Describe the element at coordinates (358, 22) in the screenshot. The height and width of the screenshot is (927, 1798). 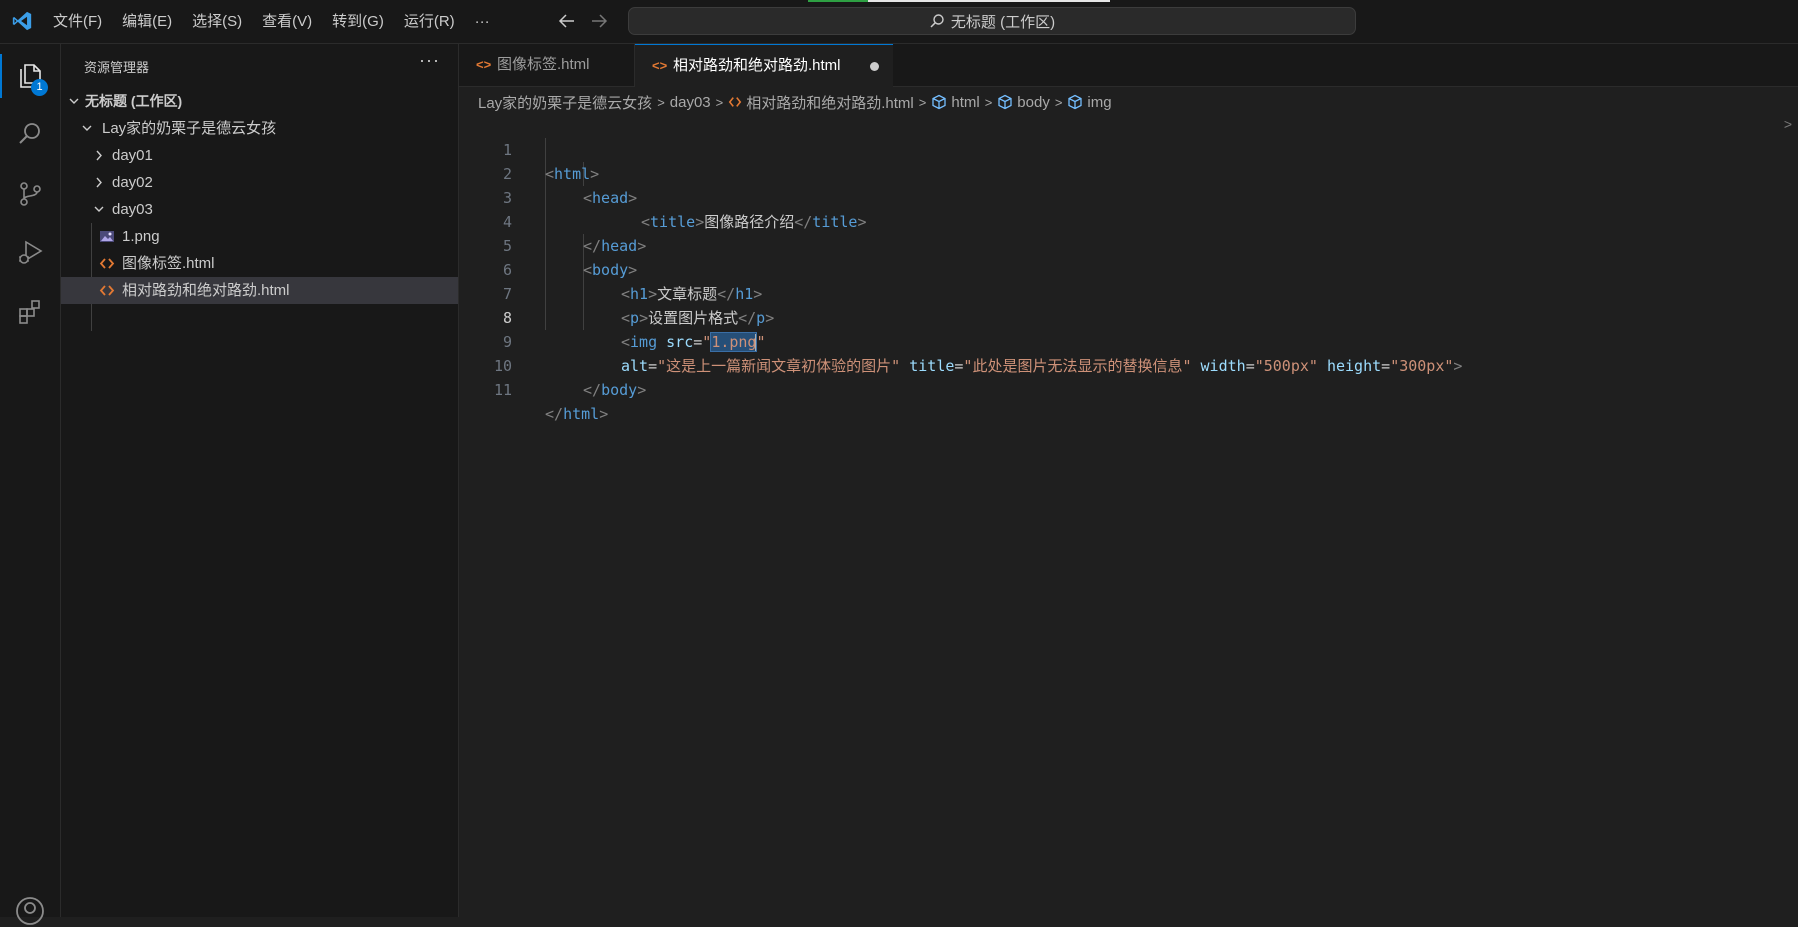
I see `menu-go: 转到(G)` at that location.